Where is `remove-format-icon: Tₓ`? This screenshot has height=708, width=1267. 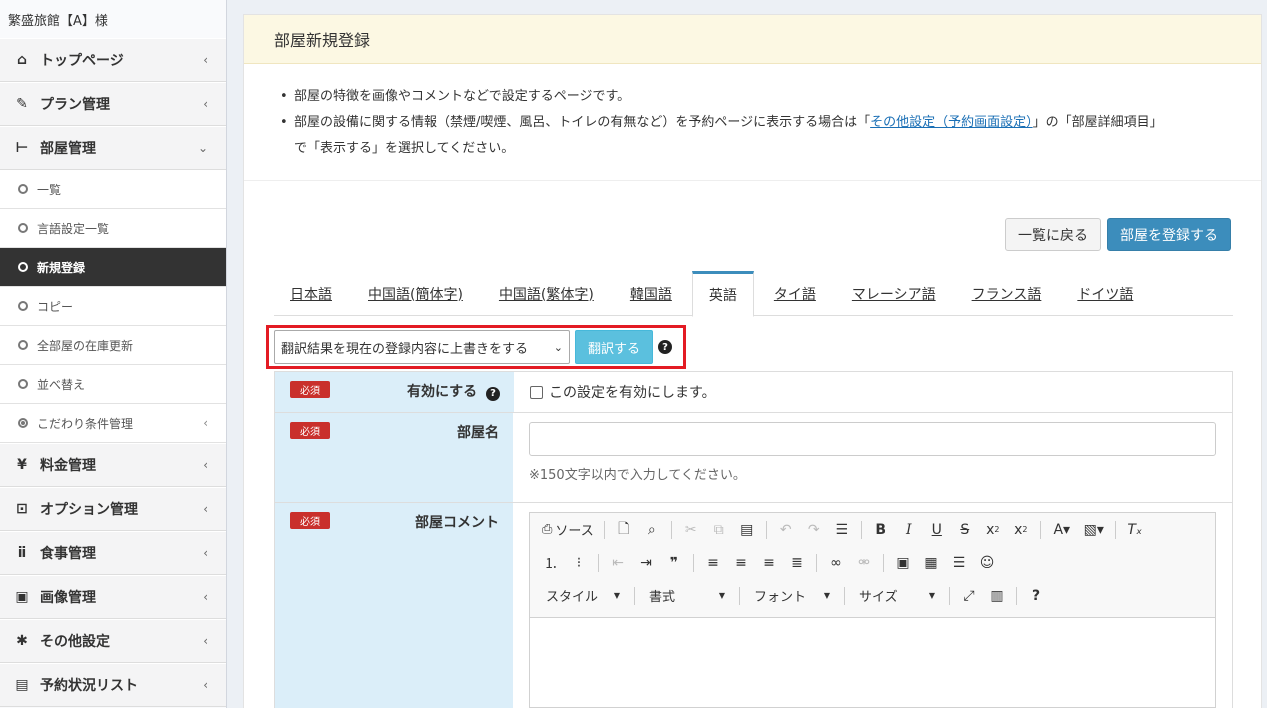 remove-format-icon: Tₓ is located at coordinates (1135, 530).